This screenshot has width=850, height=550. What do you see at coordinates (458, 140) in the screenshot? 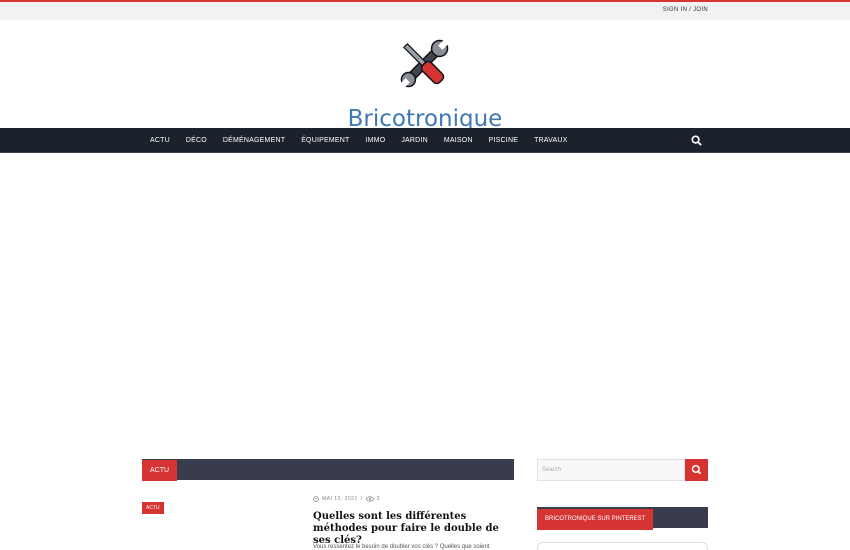
I see `nav-item-maison: MAISON` at bounding box center [458, 140].